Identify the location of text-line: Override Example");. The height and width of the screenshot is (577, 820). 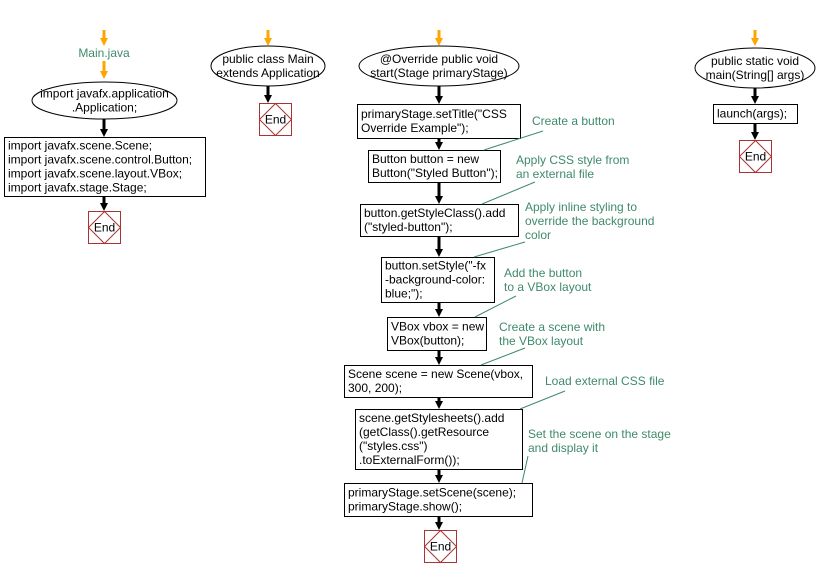
(415, 128).